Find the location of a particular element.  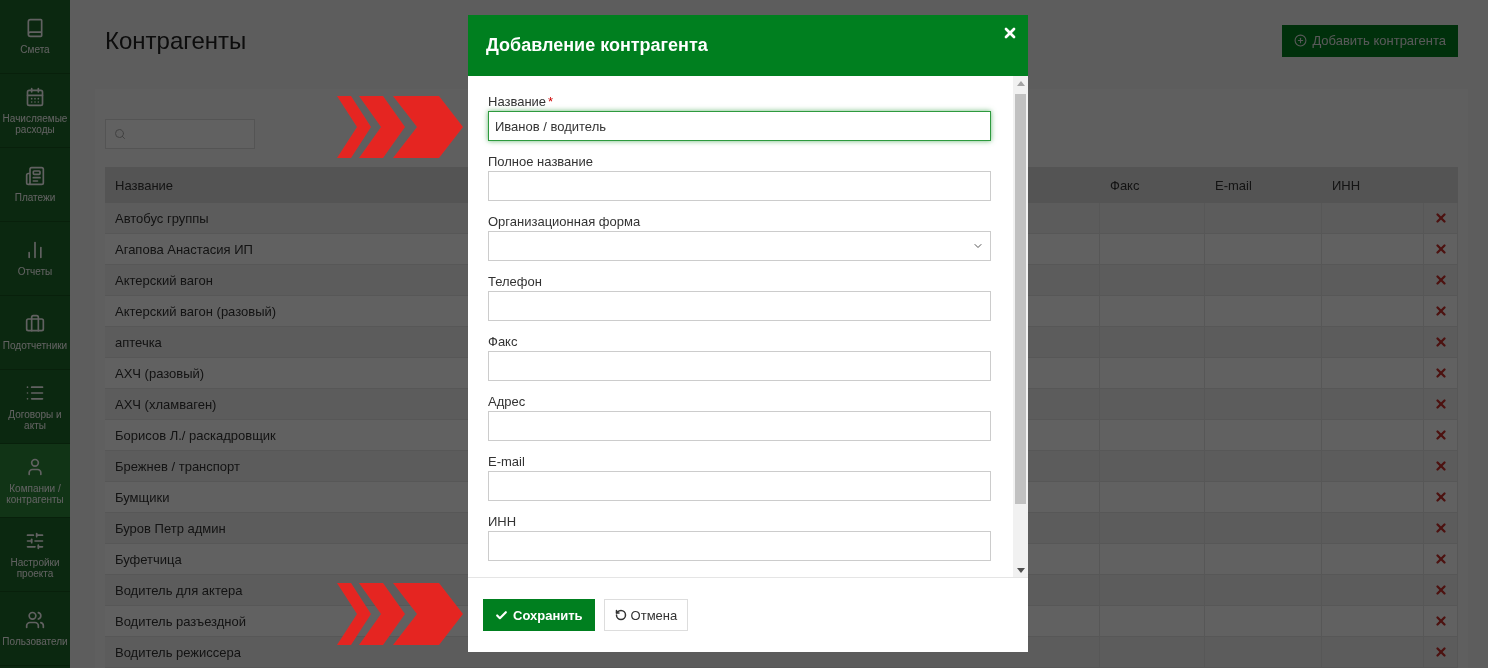

sidebar-label: Договоры и акты is located at coordinates (35, 419).